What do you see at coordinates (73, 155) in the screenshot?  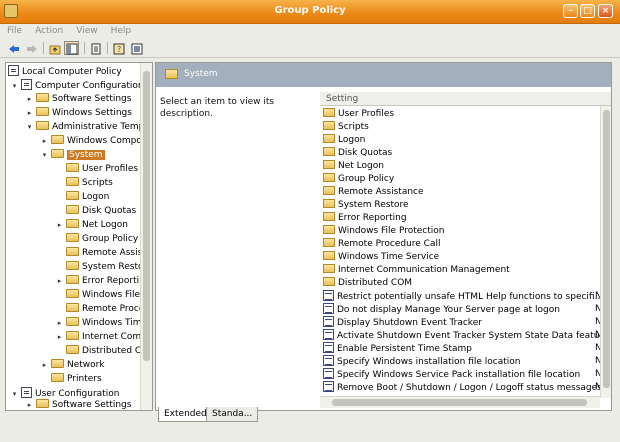 I see `tree-item-system: ▾ System` at bounding box center [73, 155].